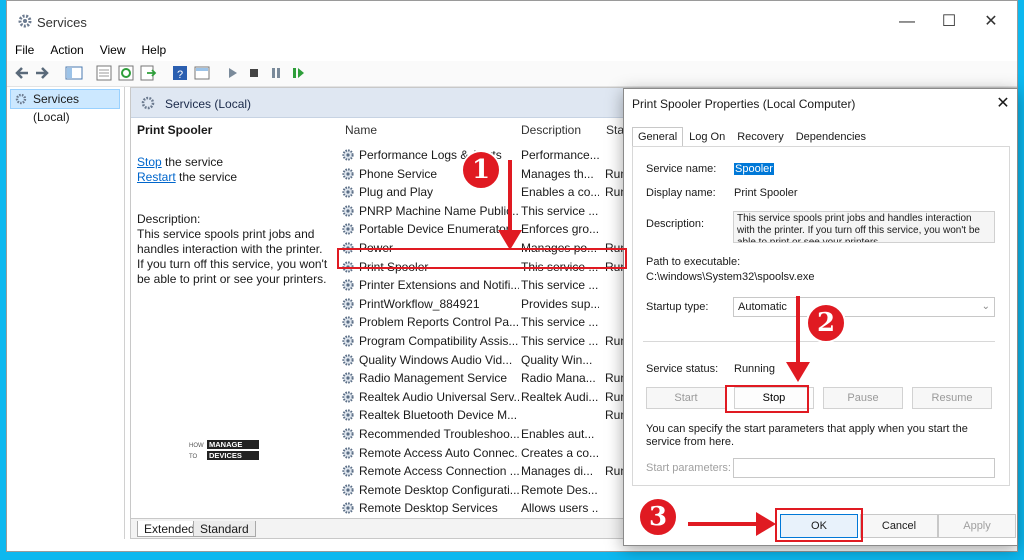  Describe the element at coordinates (192, 162) in the screenshot. I see `stop-suffix: the service` at that location.